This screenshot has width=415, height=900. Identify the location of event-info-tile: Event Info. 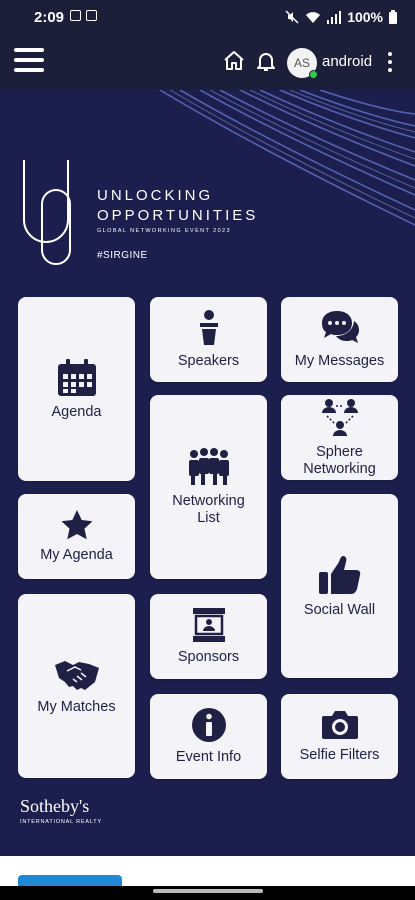
(208, 736).